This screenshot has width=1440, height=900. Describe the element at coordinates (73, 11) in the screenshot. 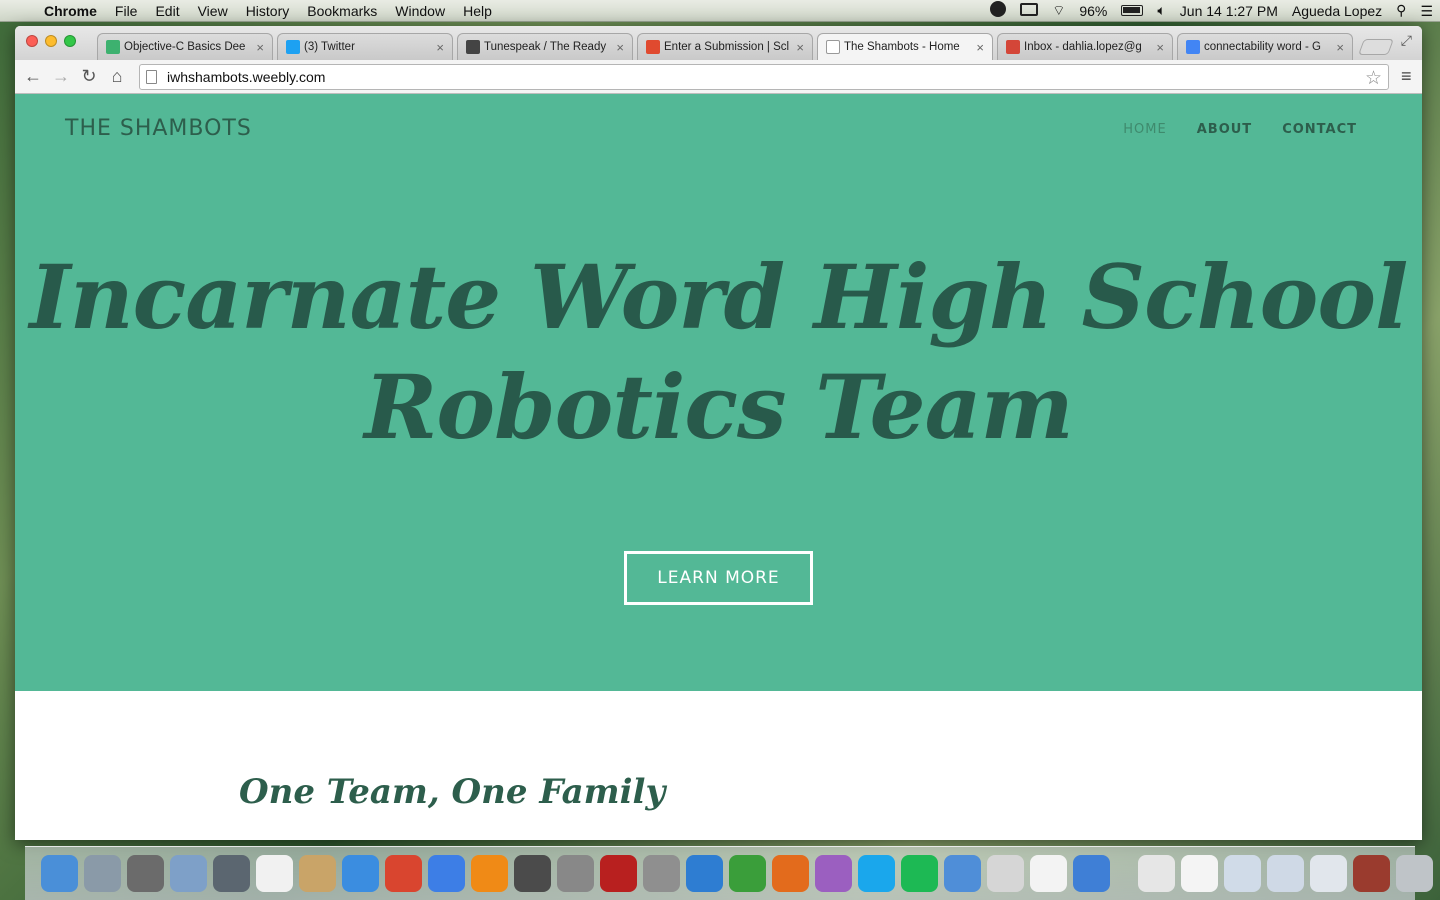

I see `menu-app-name: Chrome` at that location.